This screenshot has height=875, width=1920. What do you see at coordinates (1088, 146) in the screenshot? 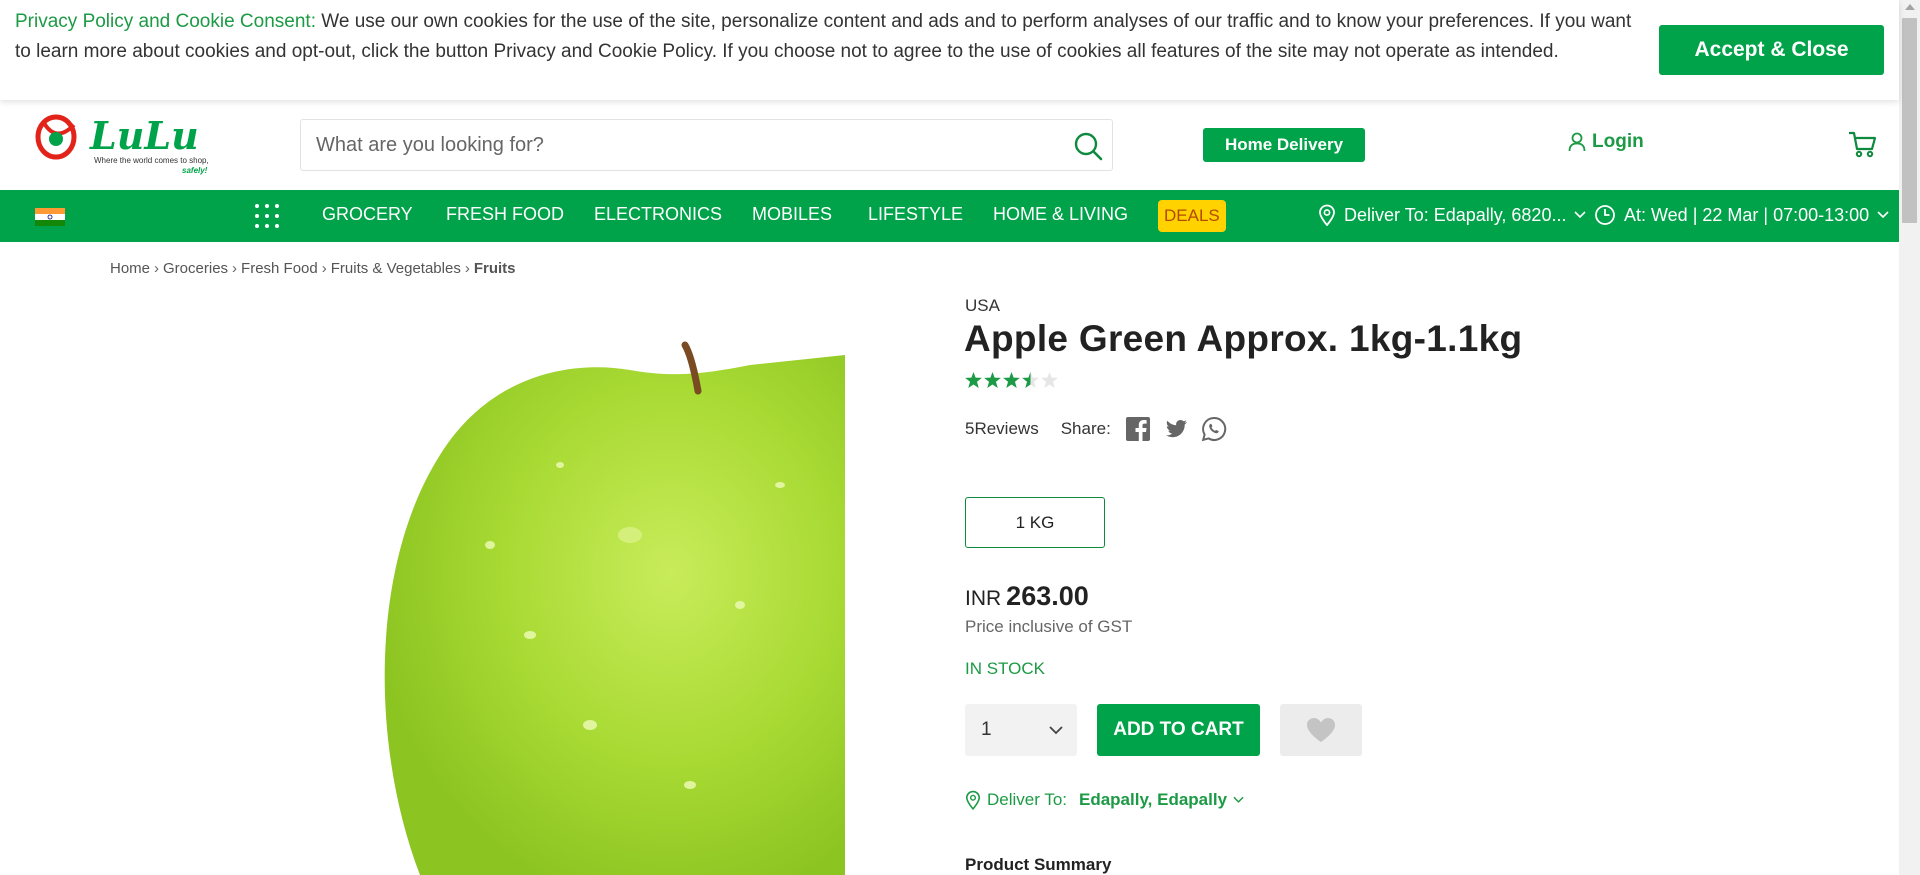
I see `search-icon` at bounding box center [1088, 146].